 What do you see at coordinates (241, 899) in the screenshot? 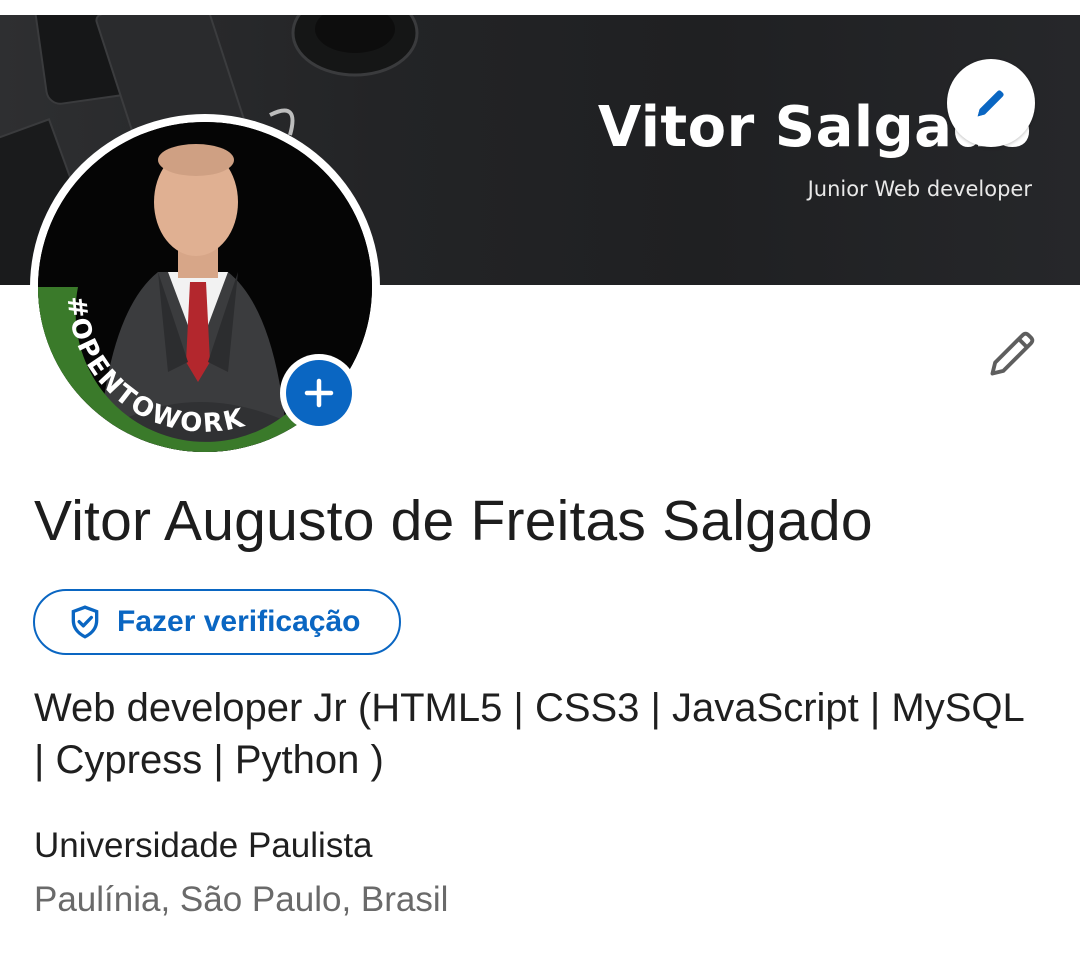
I see `profile-location: Paulínia, São Paulo, Brasil` at bounding box center [241, 899].